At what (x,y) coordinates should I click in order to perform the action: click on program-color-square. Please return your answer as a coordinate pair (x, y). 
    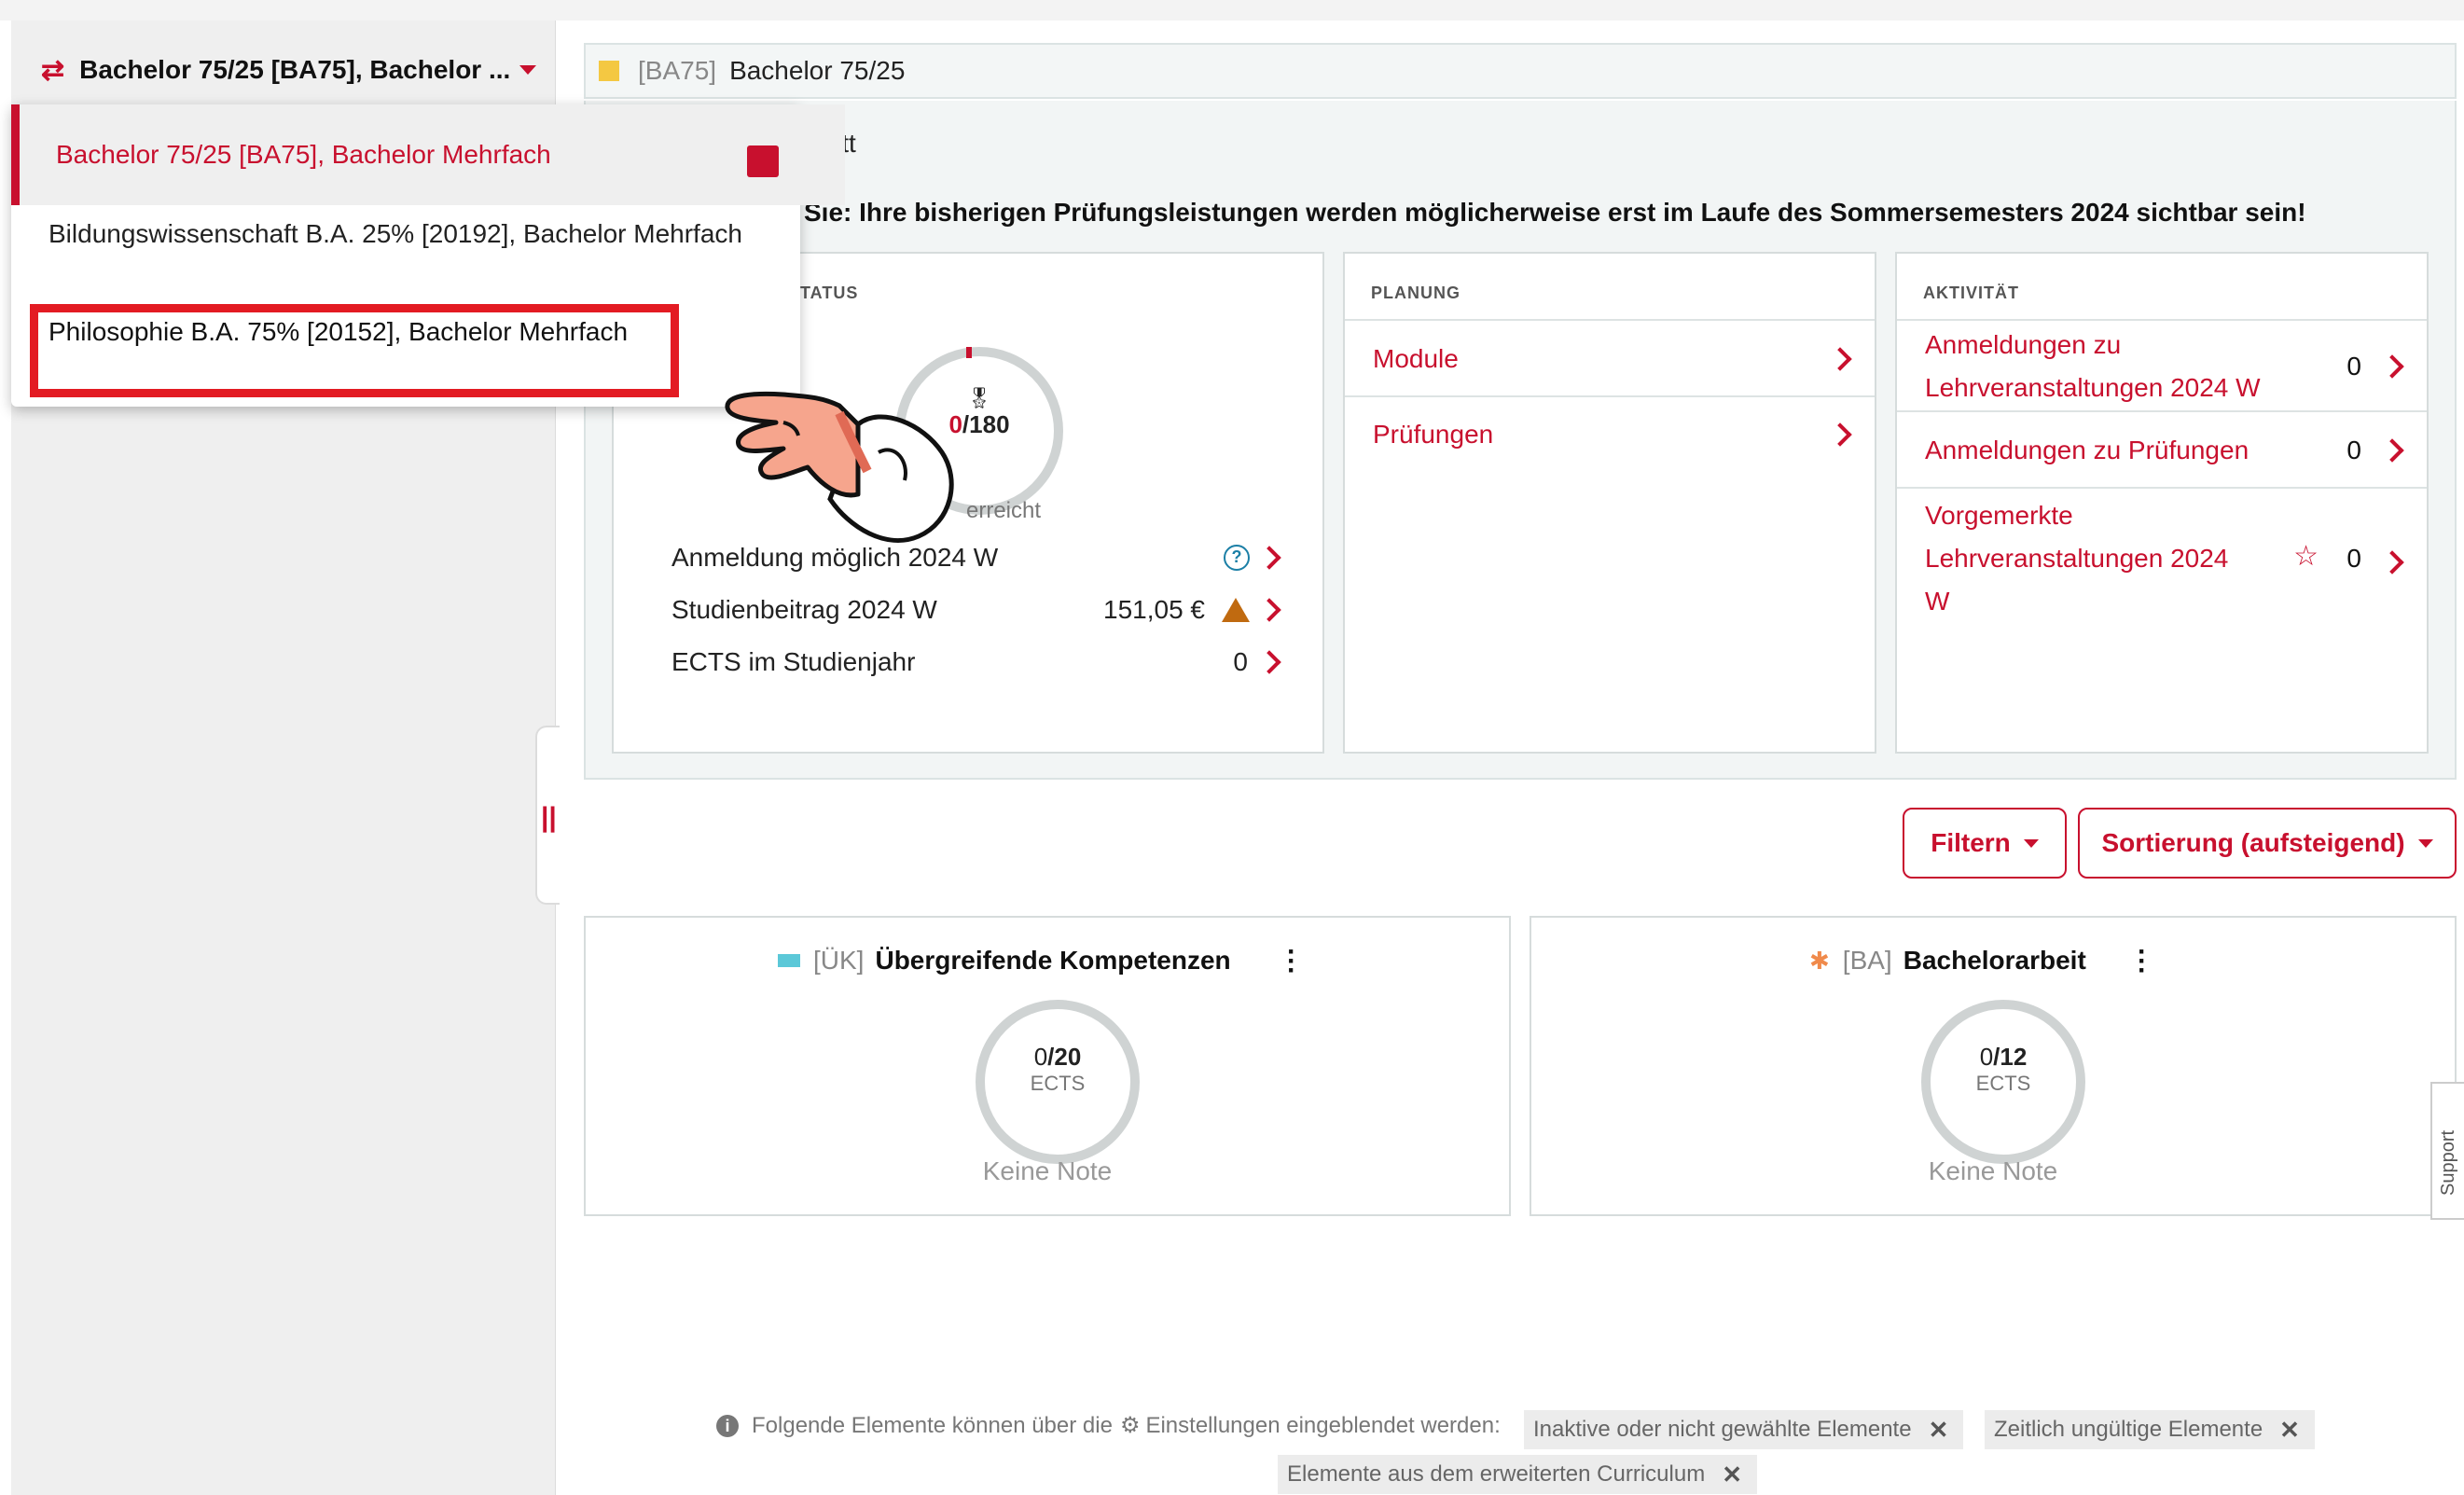
    Looking at the image, I should click on (609, 71).